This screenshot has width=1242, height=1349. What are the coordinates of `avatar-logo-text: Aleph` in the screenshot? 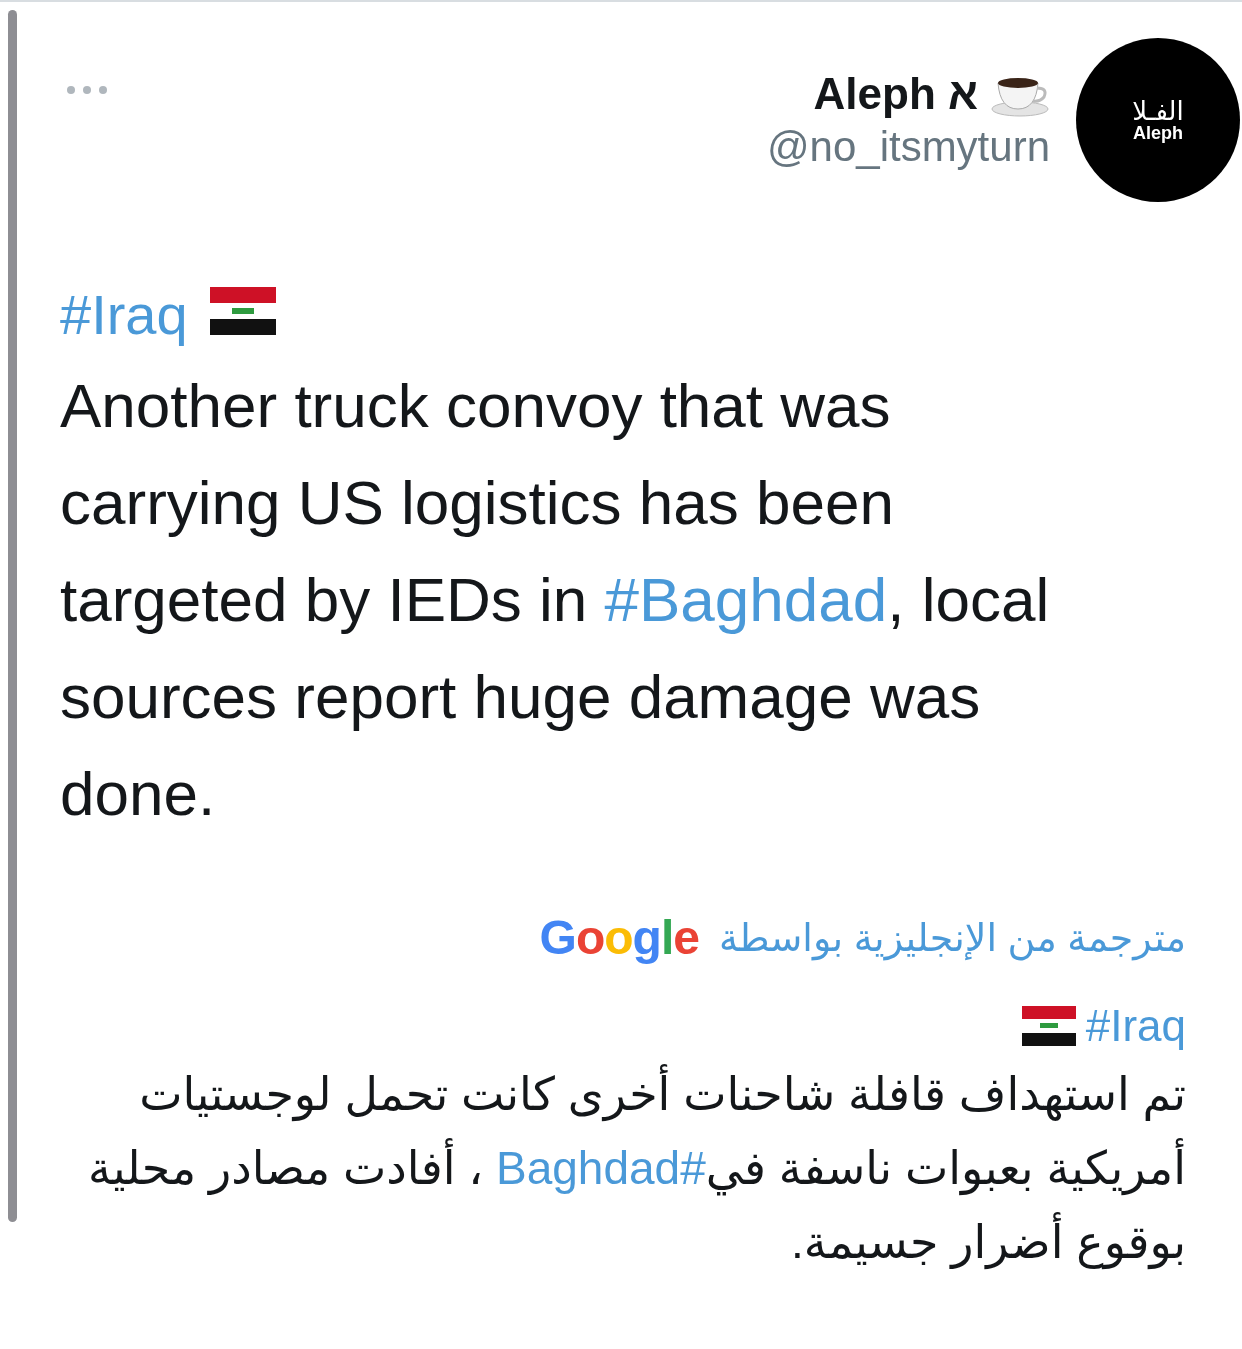 It's located at (1158, 133).